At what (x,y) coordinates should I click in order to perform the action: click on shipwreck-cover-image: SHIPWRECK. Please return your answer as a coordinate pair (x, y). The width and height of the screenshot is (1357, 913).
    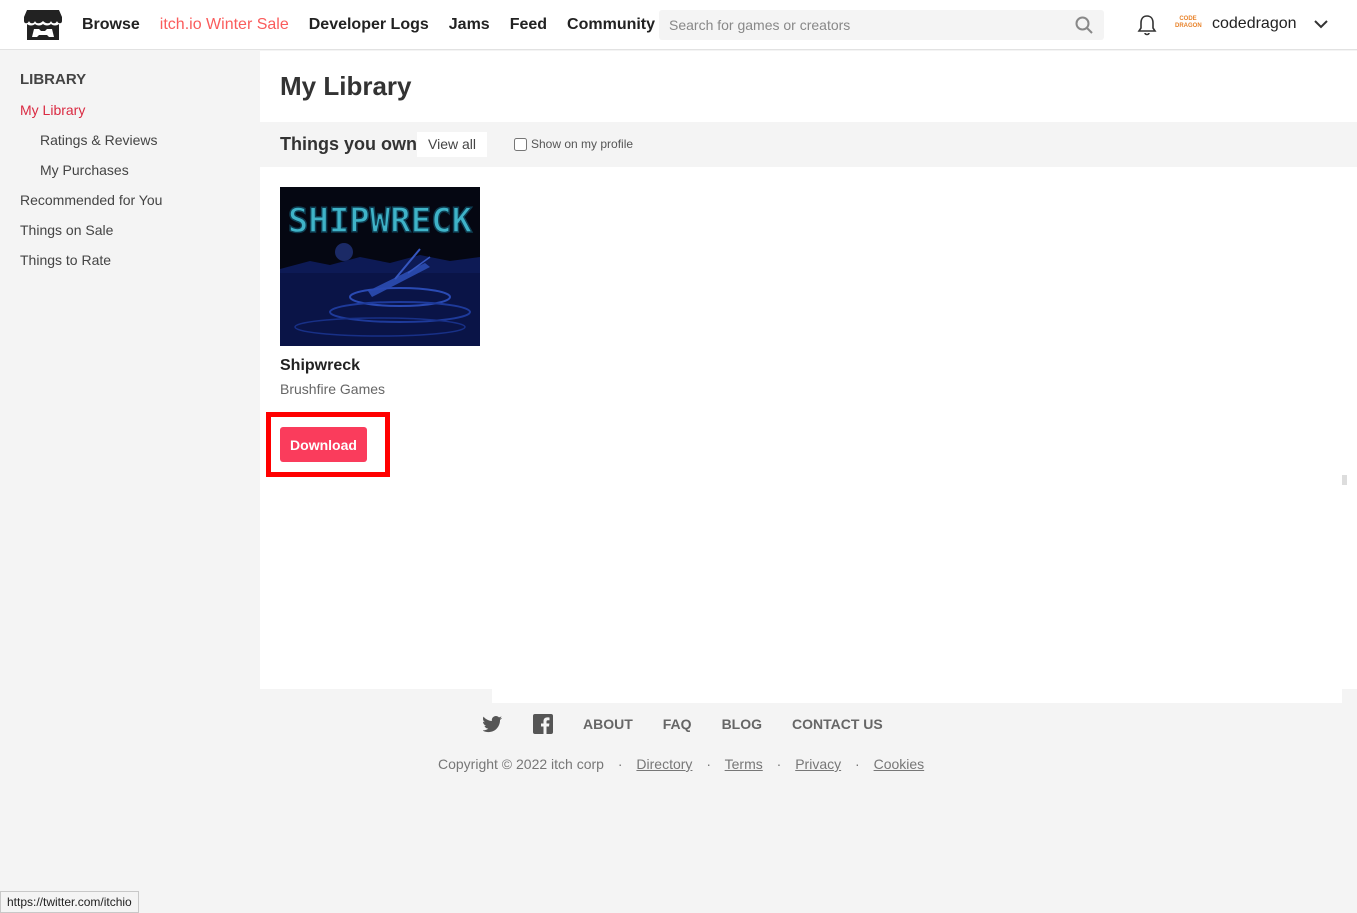
    Looking at the image, I should click on (380, 266).